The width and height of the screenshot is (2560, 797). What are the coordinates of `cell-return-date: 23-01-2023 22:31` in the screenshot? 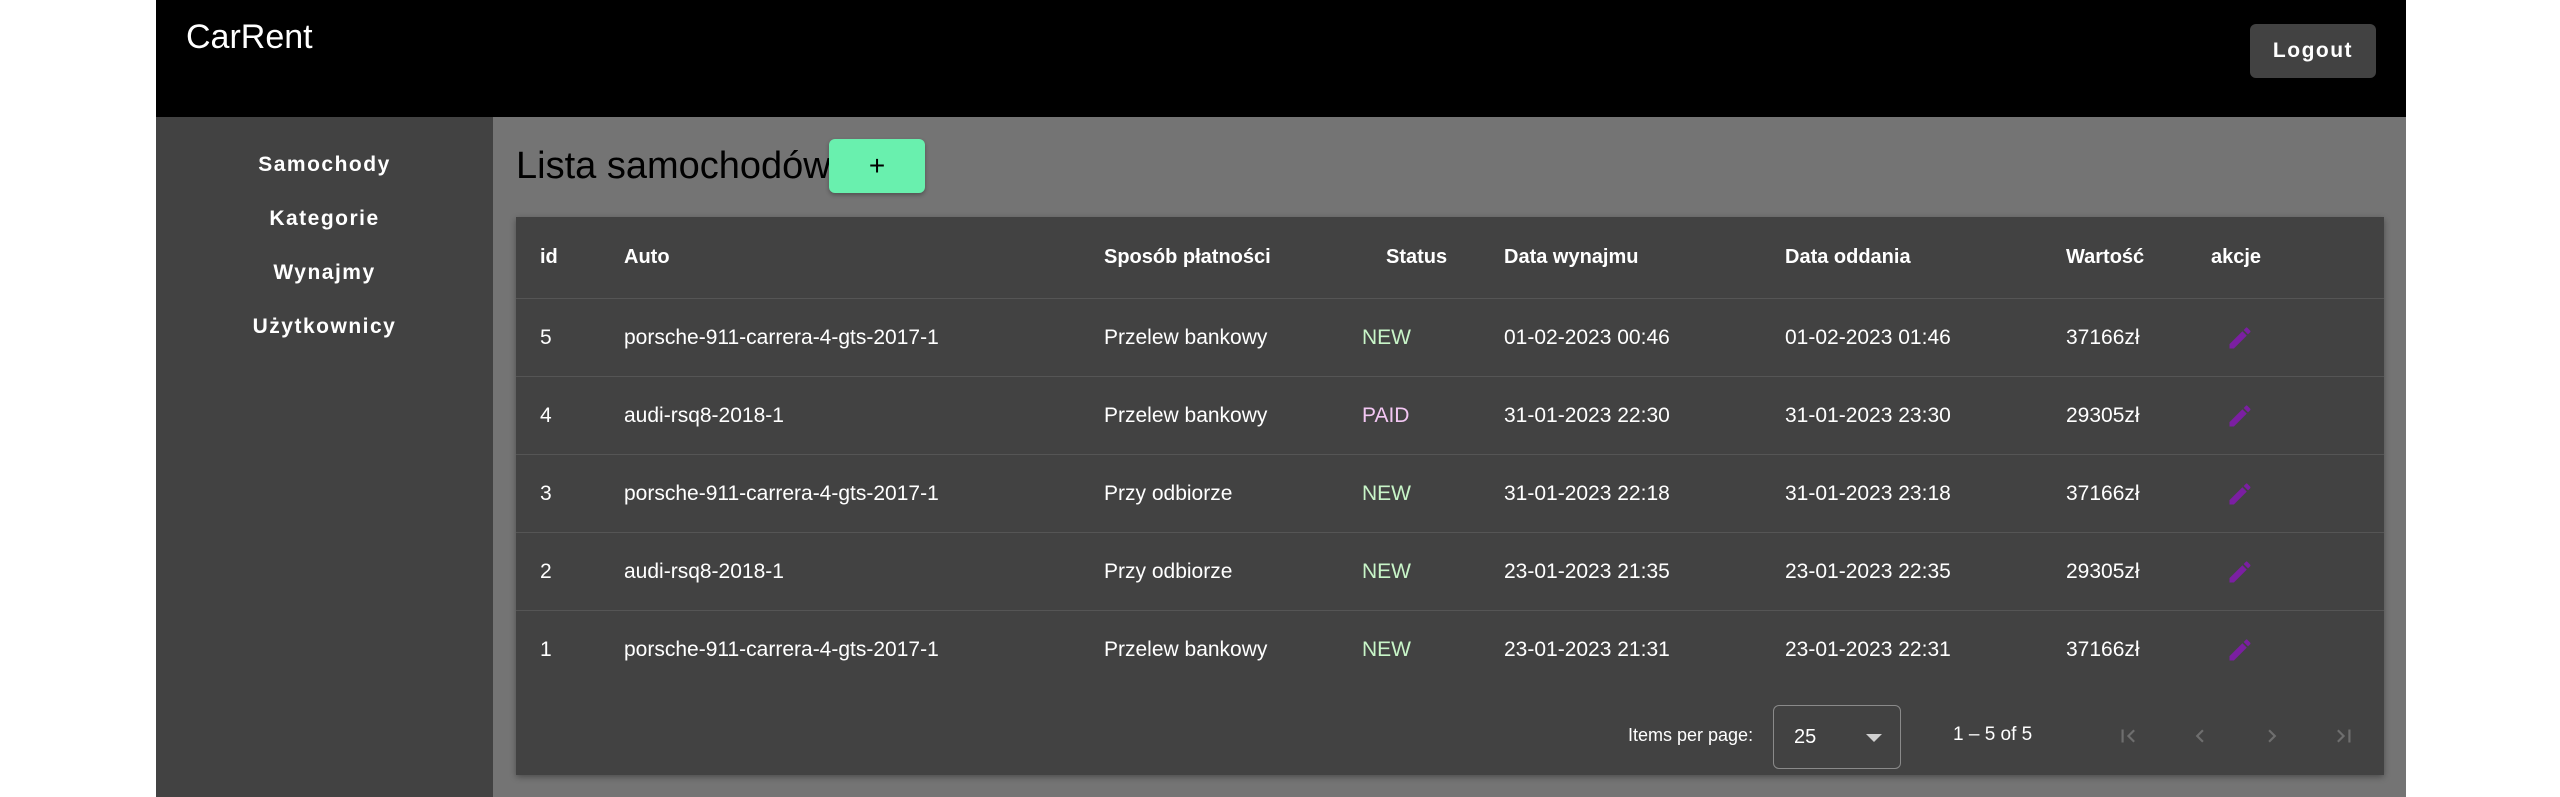 It's located at (1868, 649).